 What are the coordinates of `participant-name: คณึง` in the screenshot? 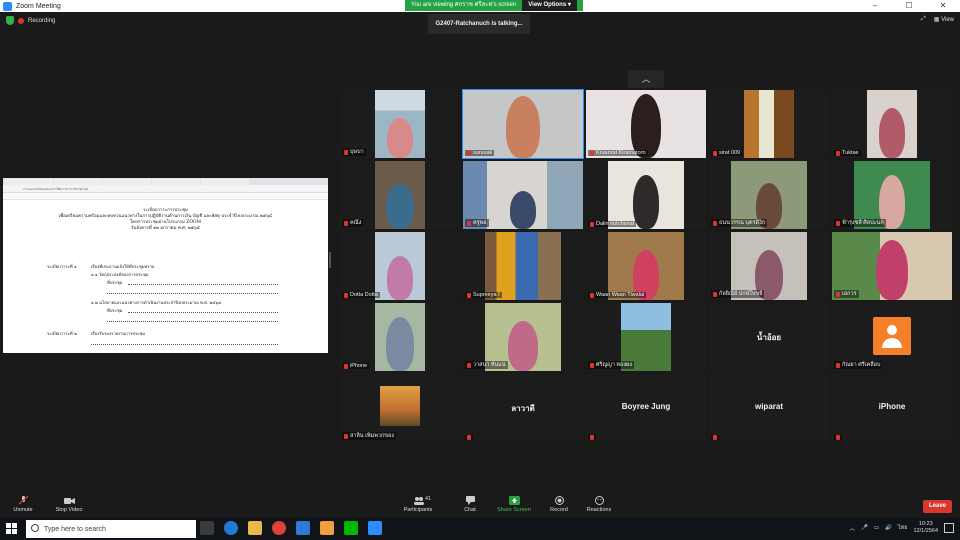 It's located at (356, 223).